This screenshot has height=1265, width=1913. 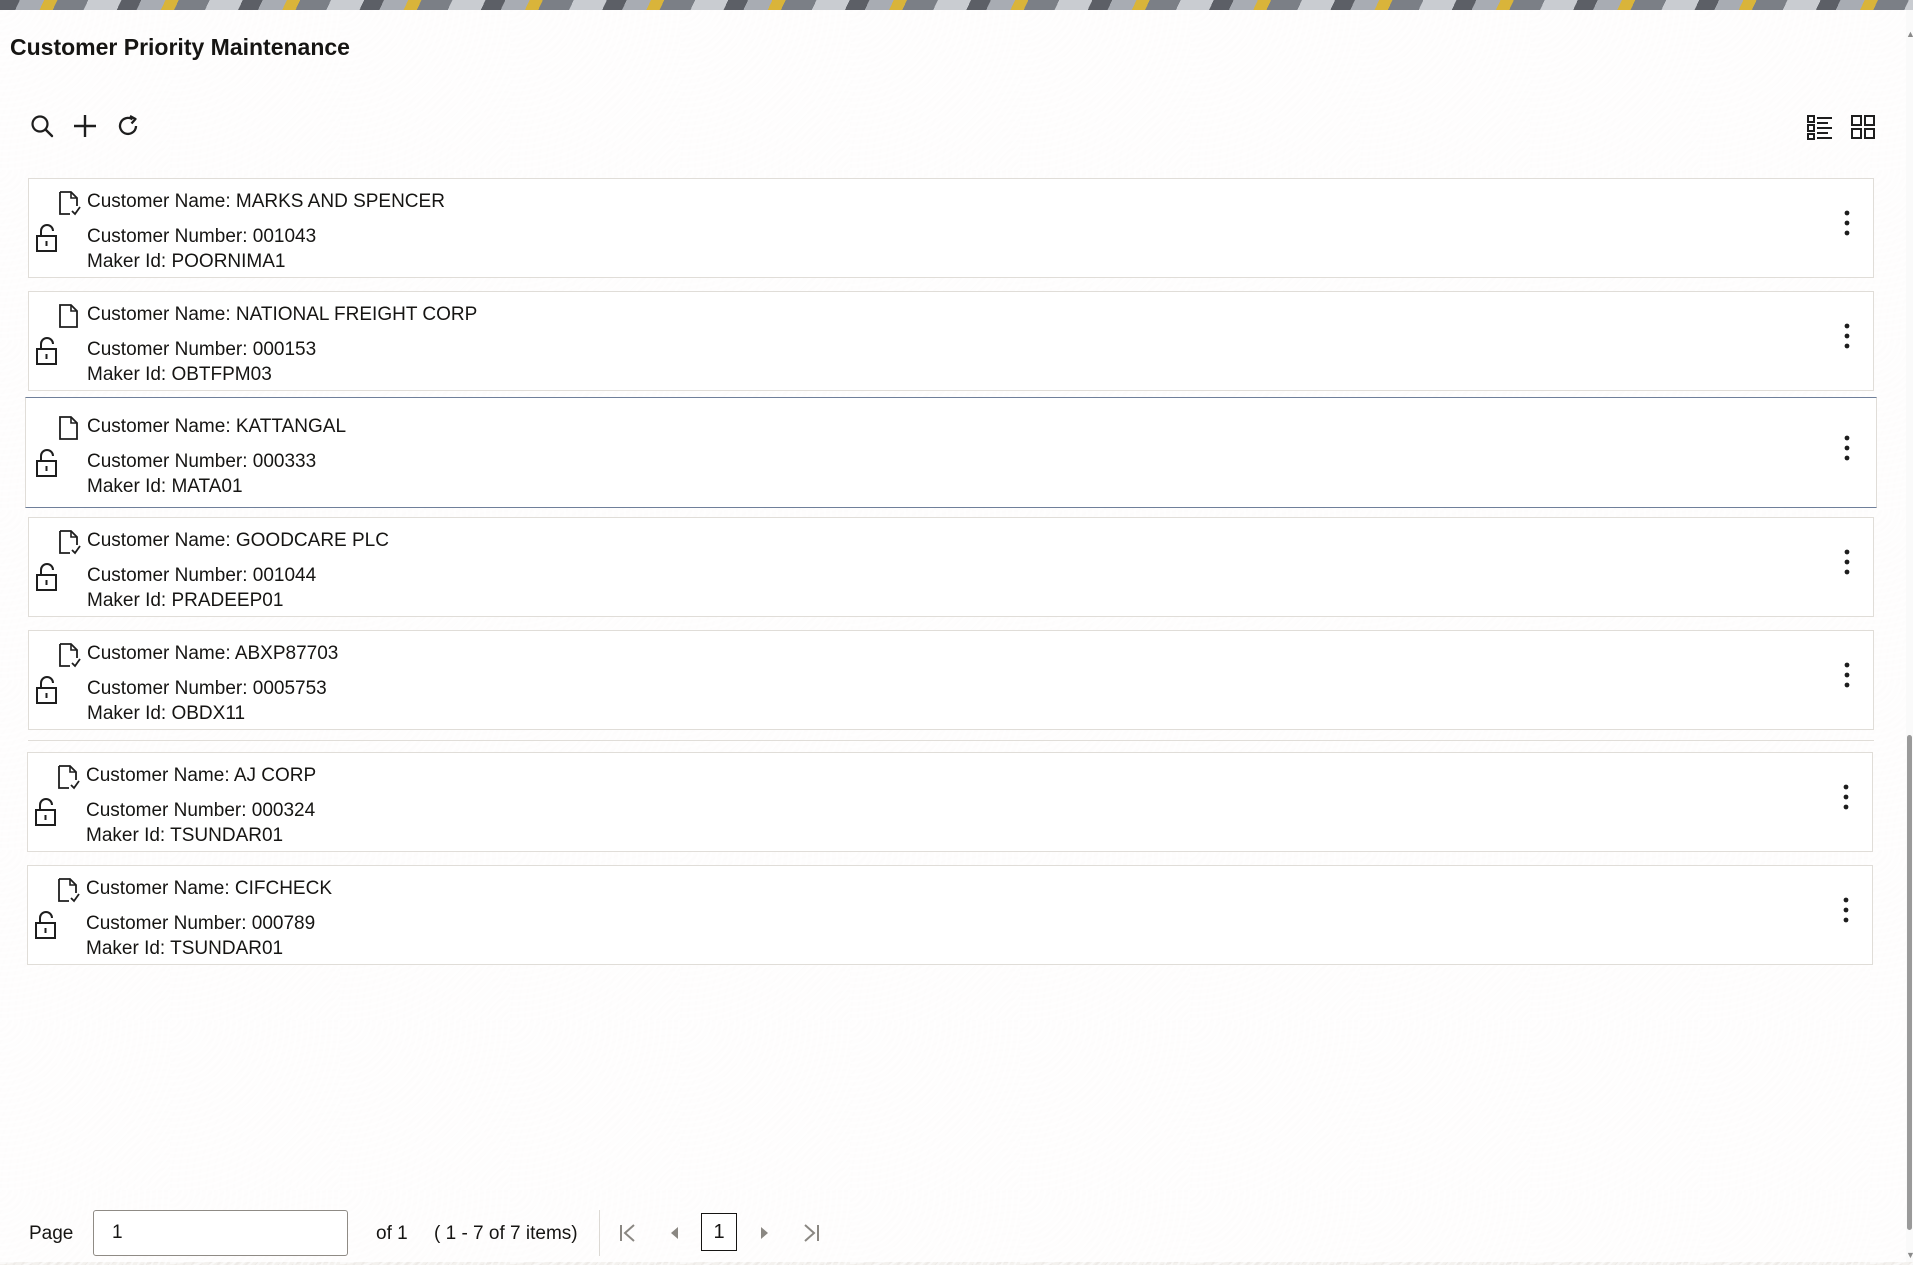 What do you see at coordinates (719, 1232) in the screenshot?
I see `current-page-button: 1` at bounding box center [719, 1232].